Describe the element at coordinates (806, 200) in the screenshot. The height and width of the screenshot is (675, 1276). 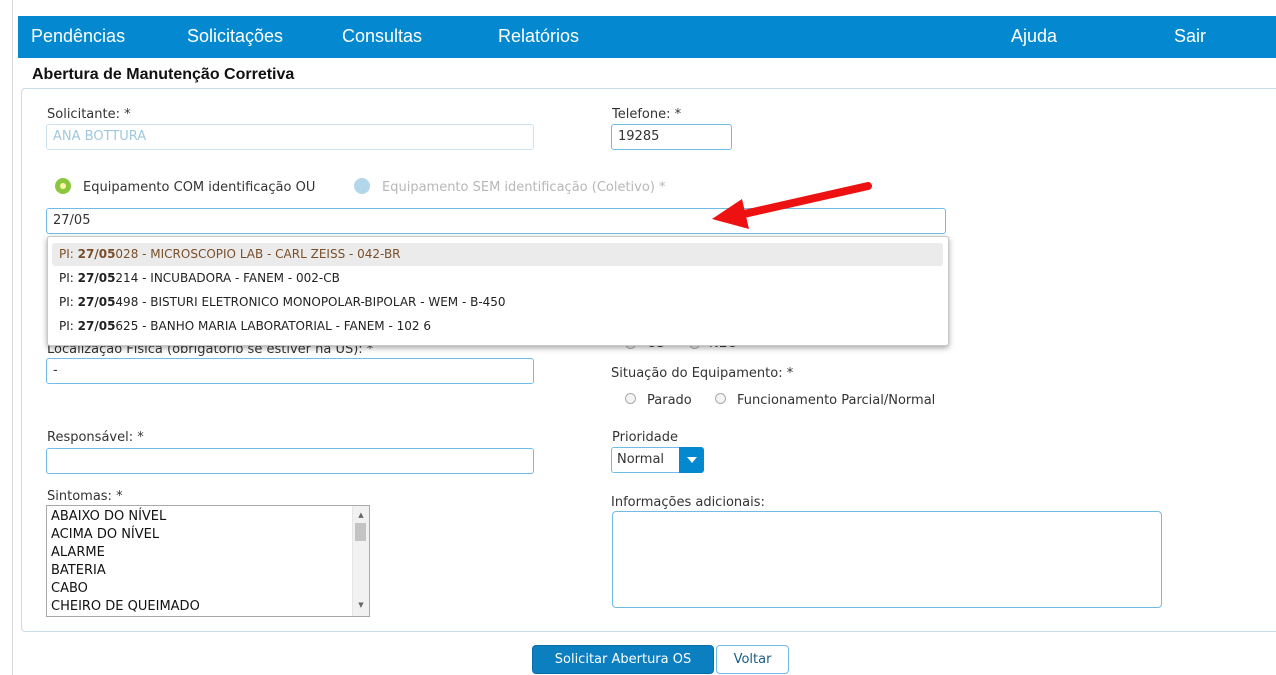
I see `arrow-shaft` at that location.